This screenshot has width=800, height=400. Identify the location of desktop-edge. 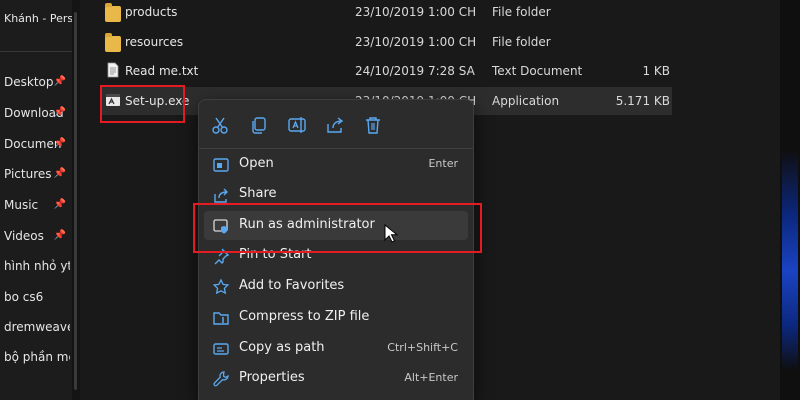
(790, 200).